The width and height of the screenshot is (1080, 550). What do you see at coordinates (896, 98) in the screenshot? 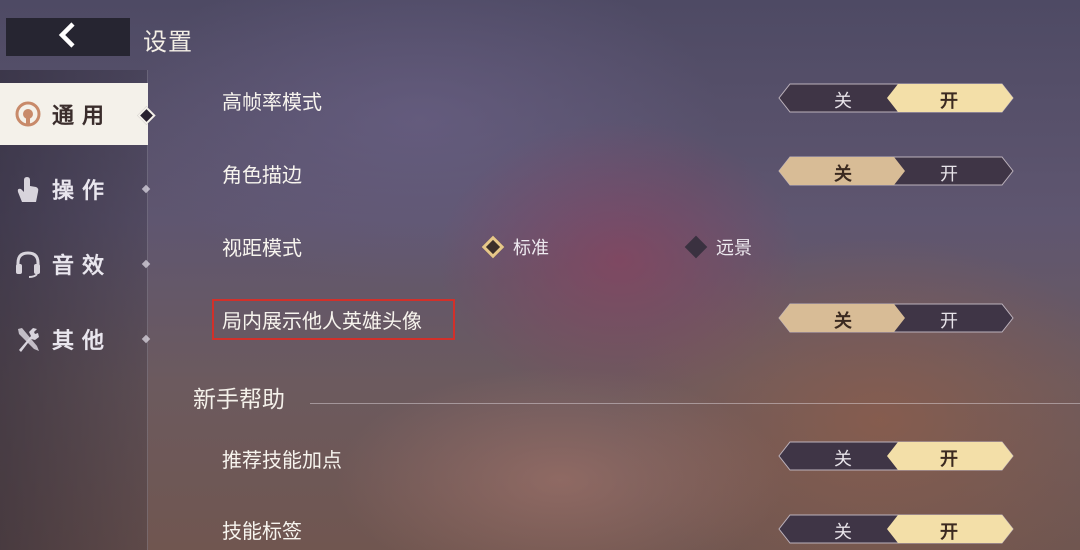
I see `high-fps-toggle: 关 开` at bounding box center [896, 98].